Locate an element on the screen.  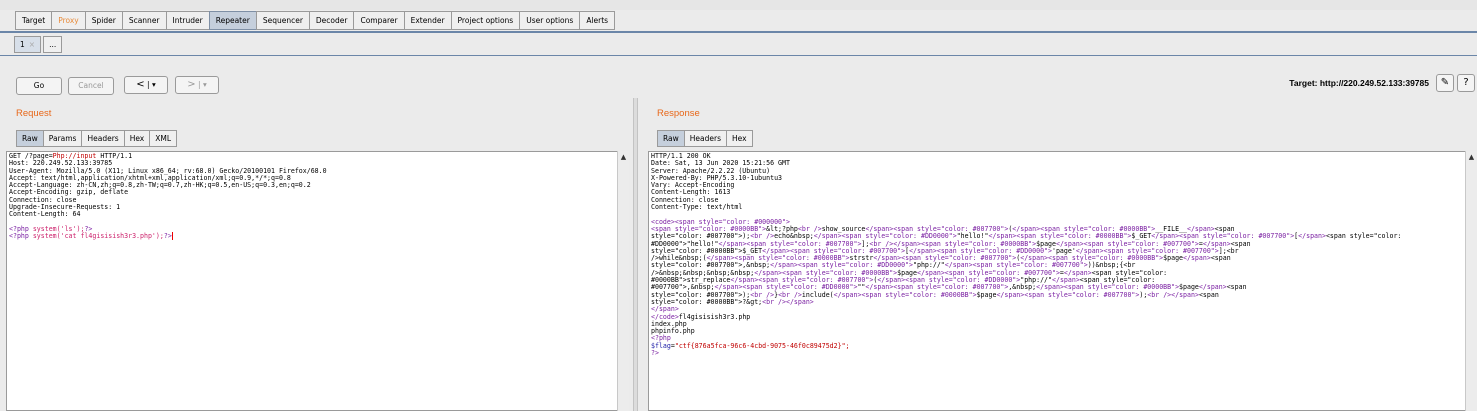
cancel-button: Cancel is located at coordinates (91, 86).